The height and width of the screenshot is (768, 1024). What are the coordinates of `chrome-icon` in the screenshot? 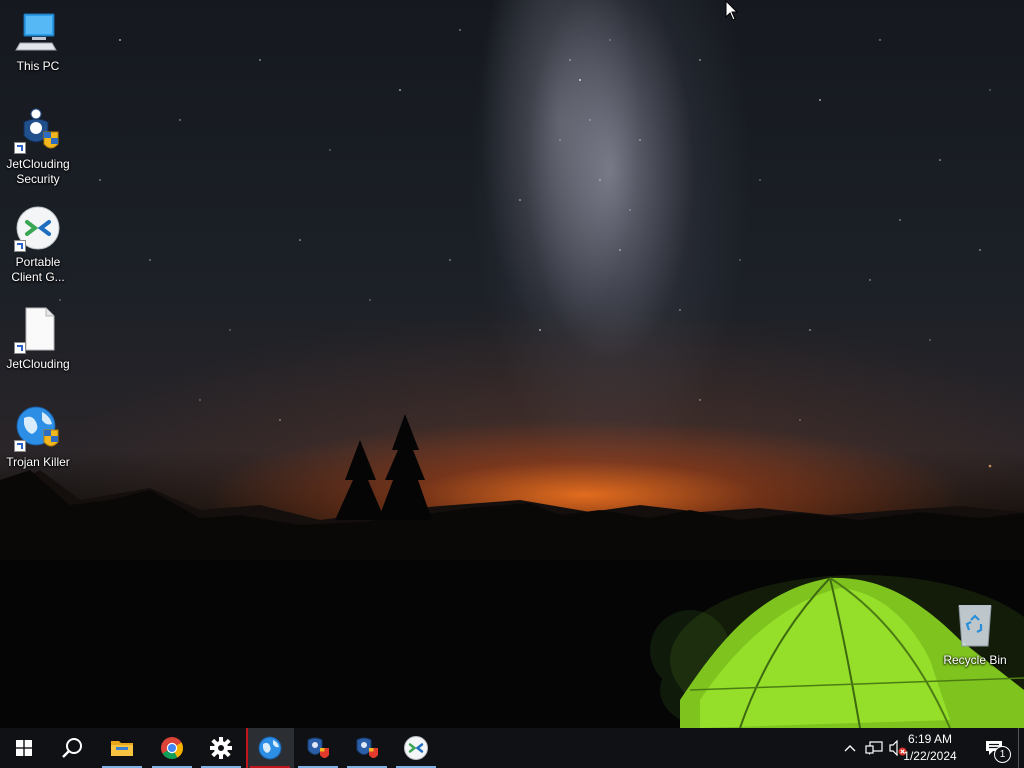 It's located at (172, 748).